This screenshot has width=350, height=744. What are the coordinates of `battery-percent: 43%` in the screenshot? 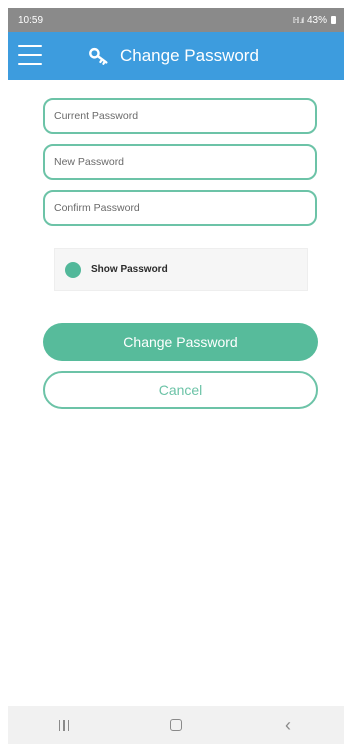 It's located at (316, 20).